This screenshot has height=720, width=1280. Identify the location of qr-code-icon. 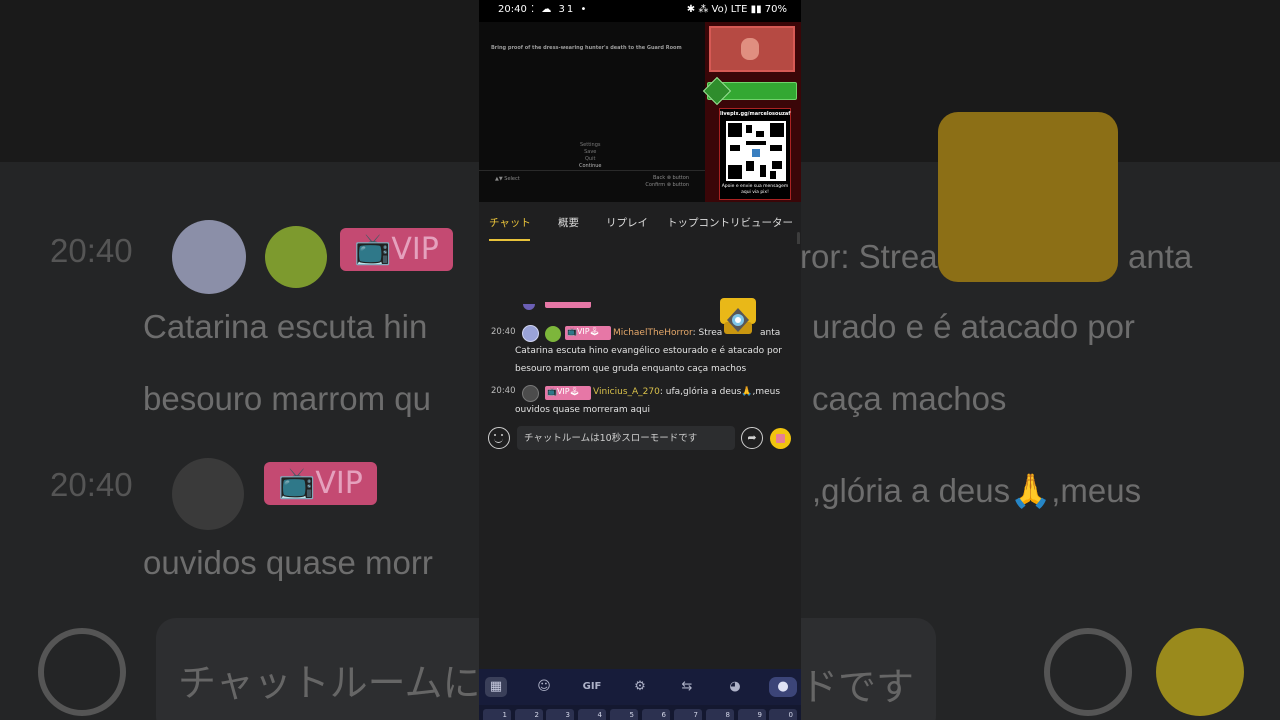
(756, 151).